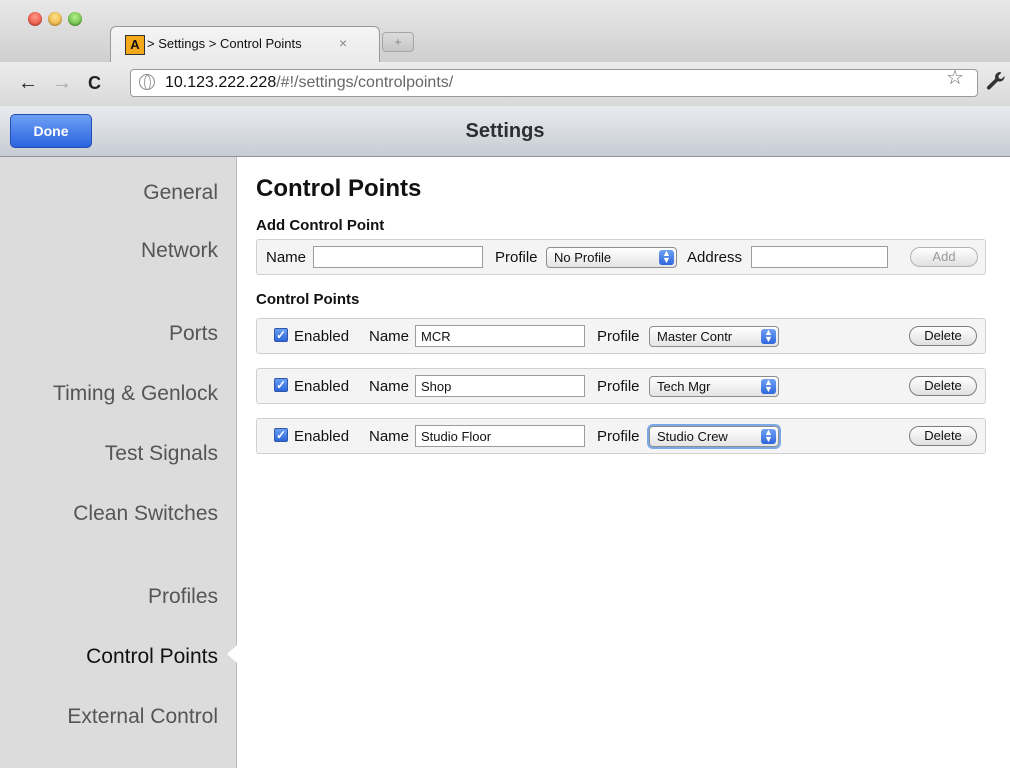  I want to click on bookmark-star-icon: ☆, so click(955, 77).